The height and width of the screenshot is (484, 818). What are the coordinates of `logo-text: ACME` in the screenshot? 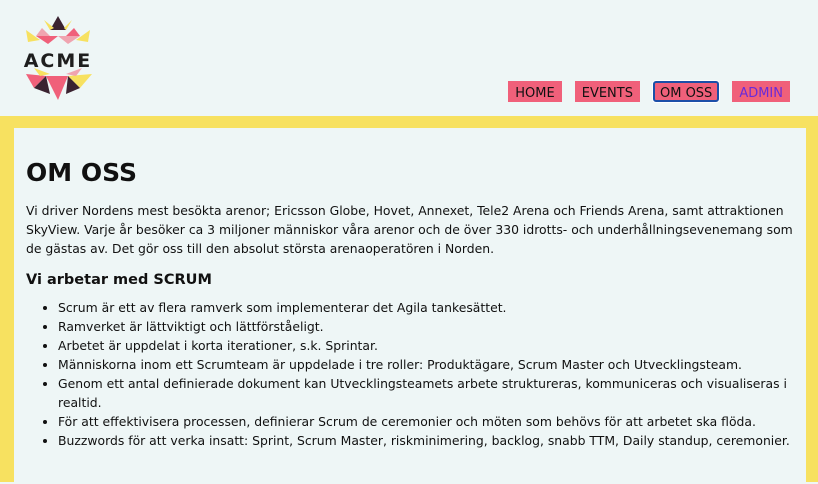 It's located at (58, 61).